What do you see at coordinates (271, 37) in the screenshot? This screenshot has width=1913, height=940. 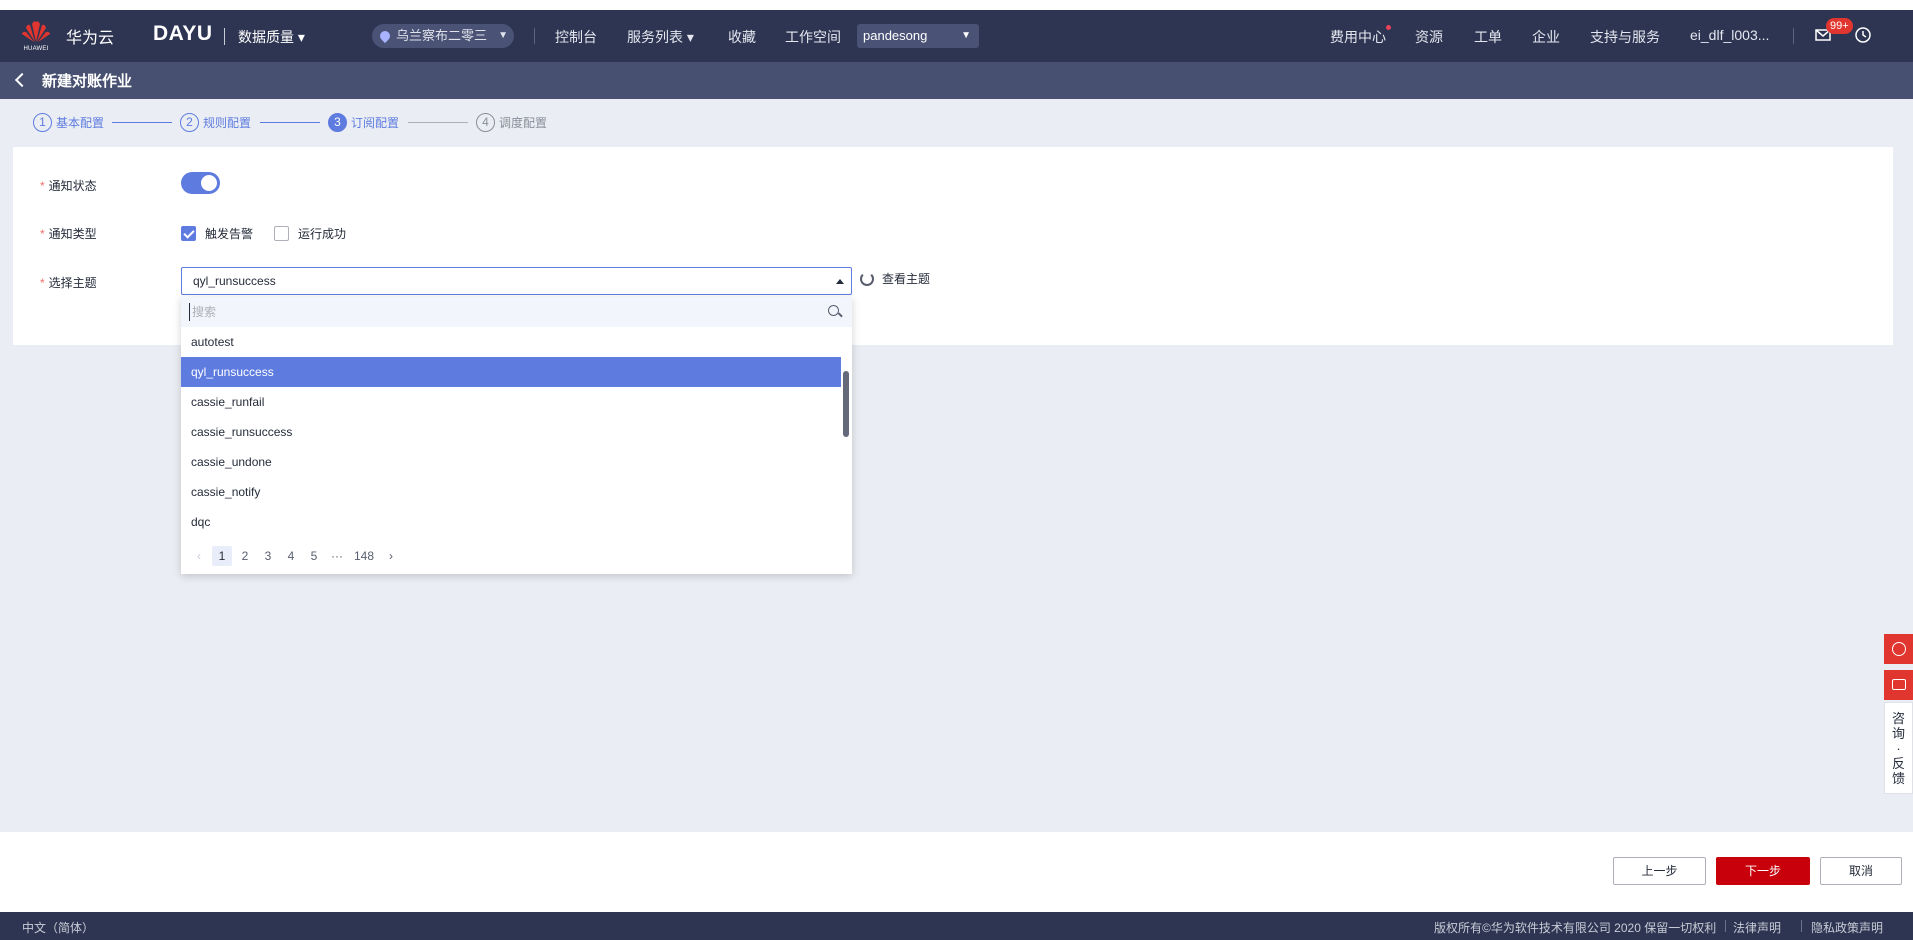 I see `module-dropdown: 数据质量 ▾` at bounding box center [271, 37].